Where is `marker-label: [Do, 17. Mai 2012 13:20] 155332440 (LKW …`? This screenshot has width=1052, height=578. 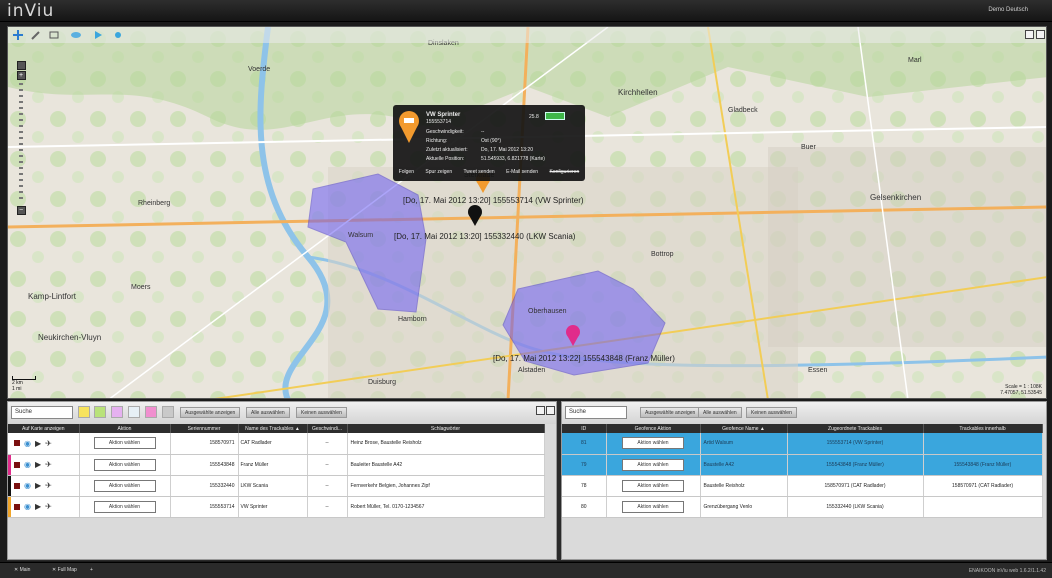
marker-label: [Do, 17. Mai 2012 13:20] 155332440 (LKW … is located at coordinates (485, 236).